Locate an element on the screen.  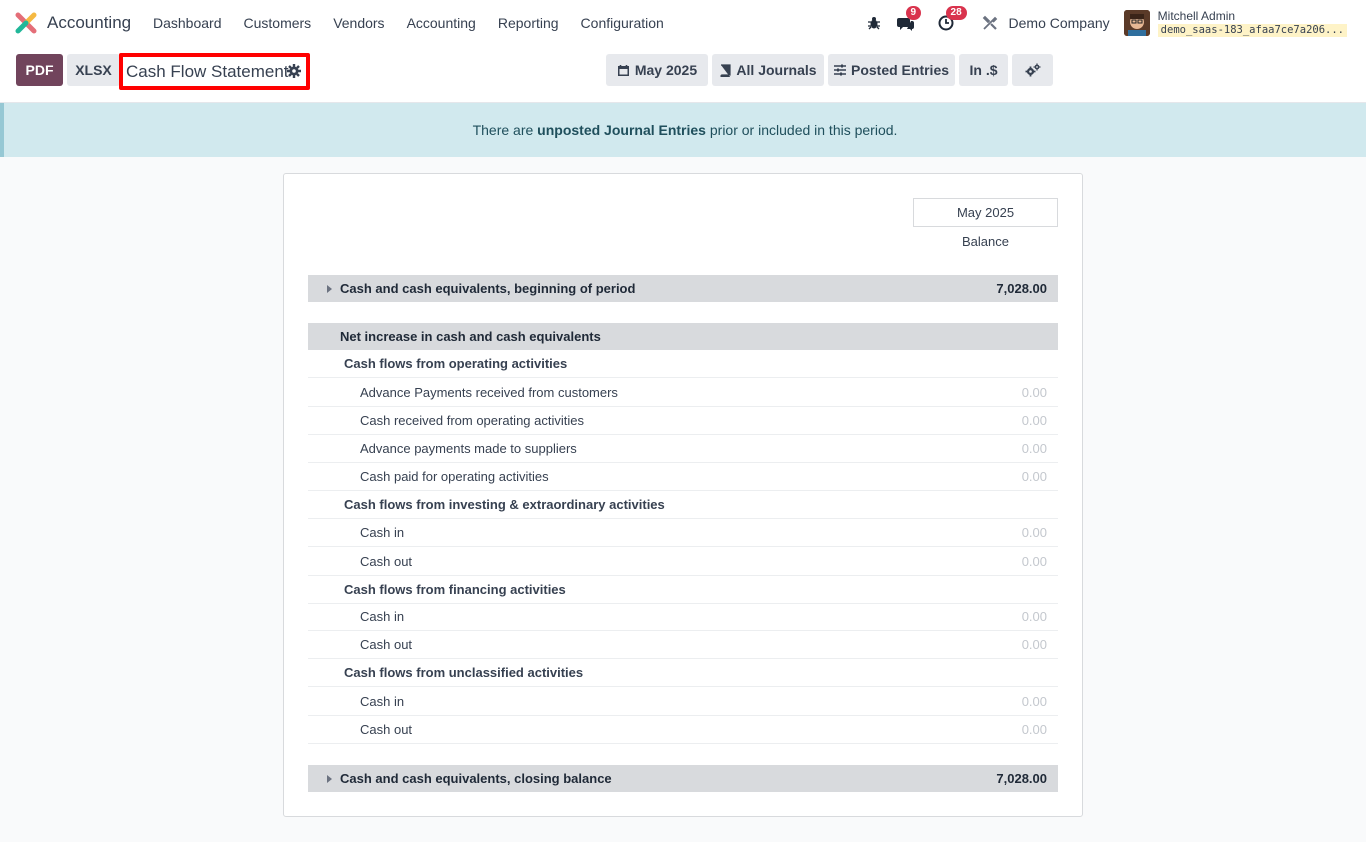
report-line-row: Advance payments made to suppliers 0.00 is located at coordinates (683, 449).